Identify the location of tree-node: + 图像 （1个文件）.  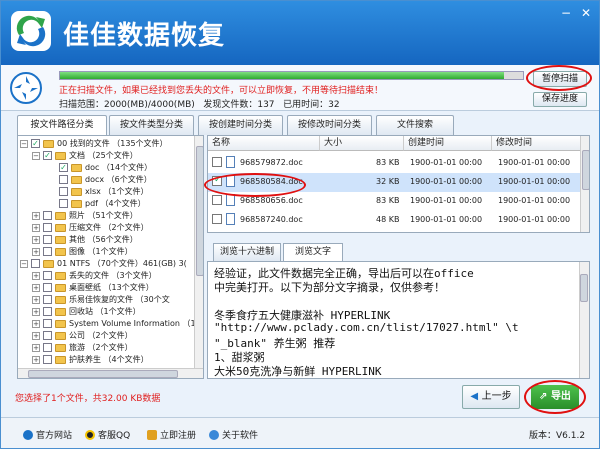
(107, 252).